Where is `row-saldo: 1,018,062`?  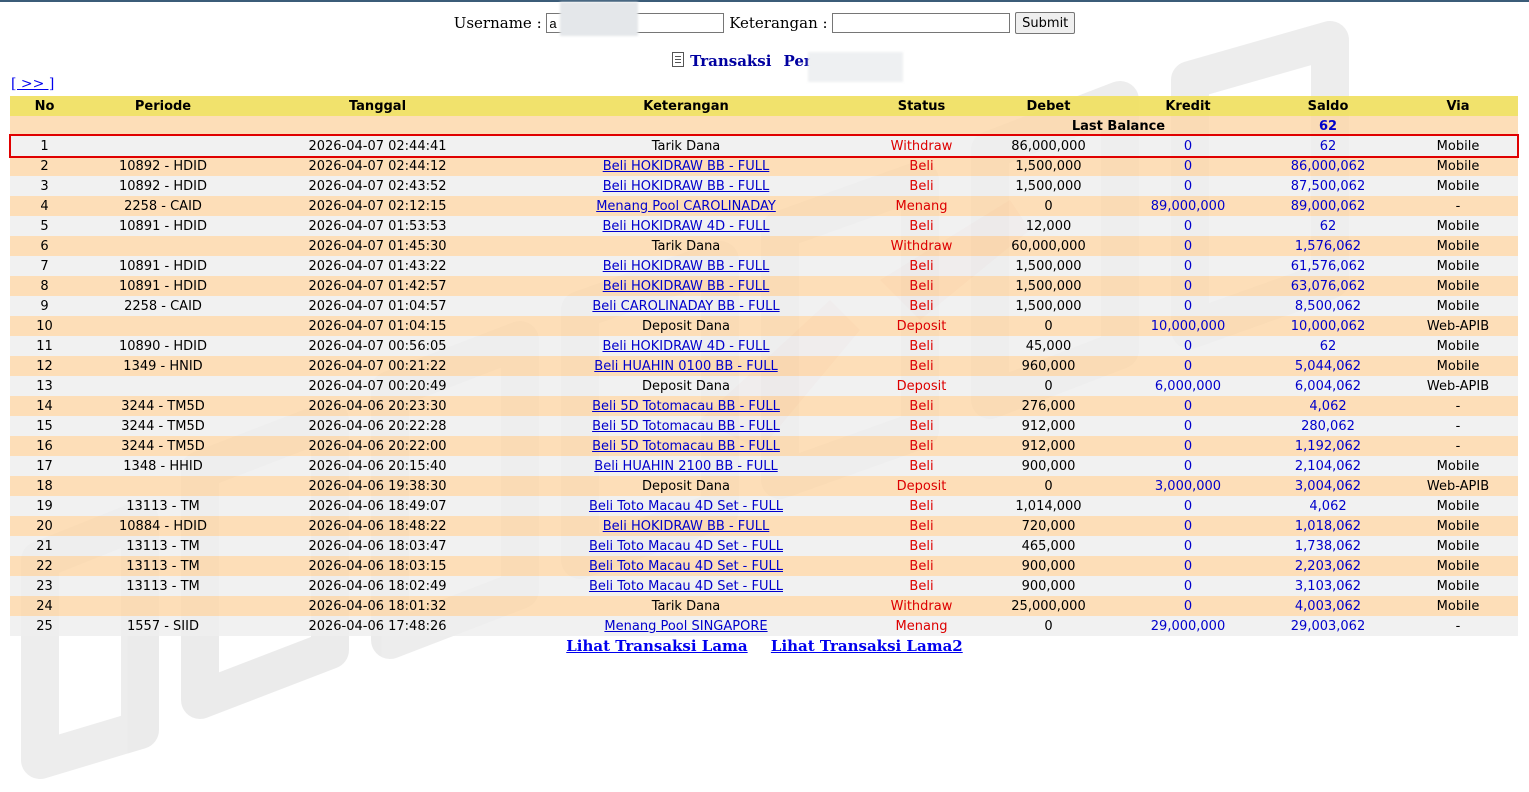 row-saldo: 1,018,062 is located at coordinates (1328, 526).